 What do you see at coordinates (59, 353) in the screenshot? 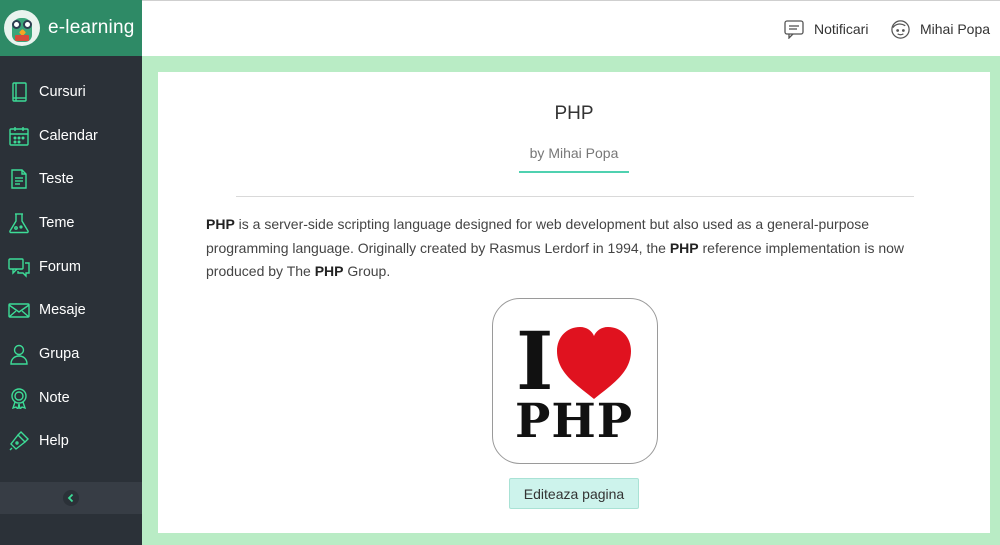
I see `sidebar-item-label: Grupa` at bounding box center [59, 353].